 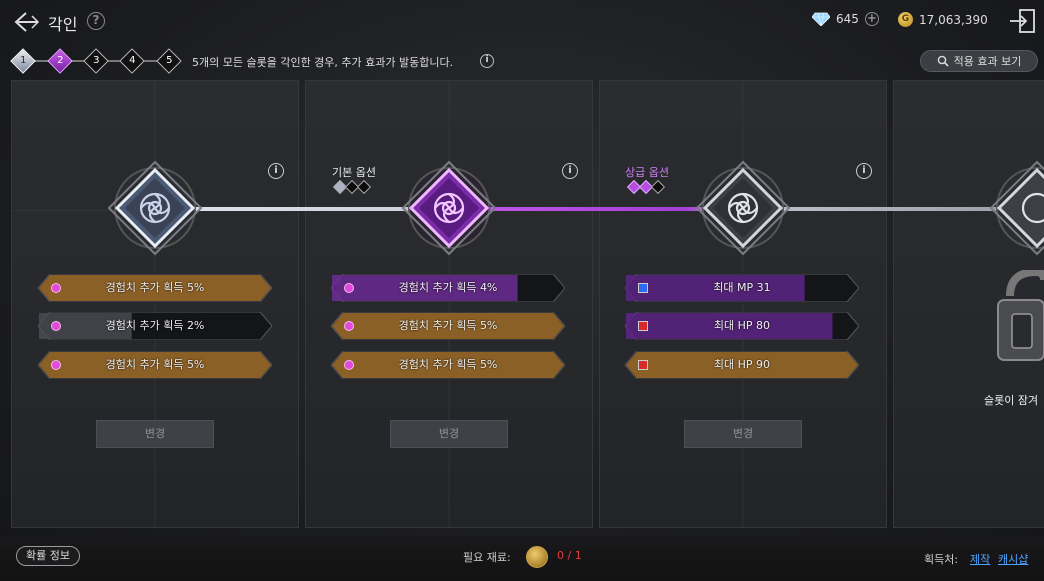 I want to click on search-icon, so click(x=943, y=61).